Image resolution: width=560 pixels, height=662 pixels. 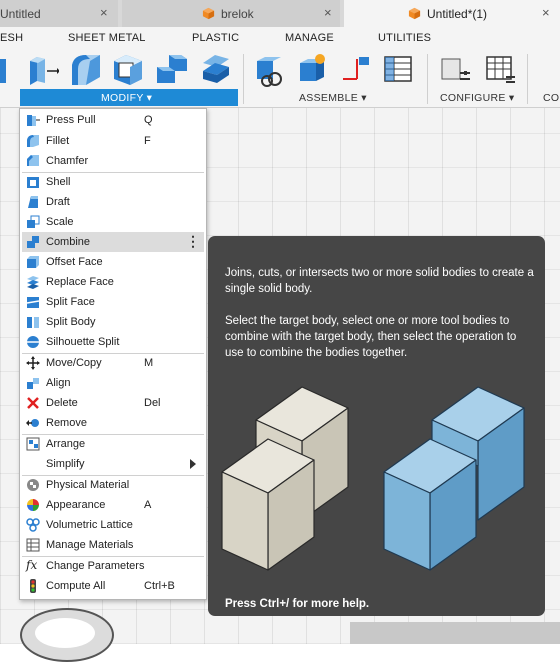 I want to click on menu-item-physical-material: Physical Material, so click(x=113, y=485).